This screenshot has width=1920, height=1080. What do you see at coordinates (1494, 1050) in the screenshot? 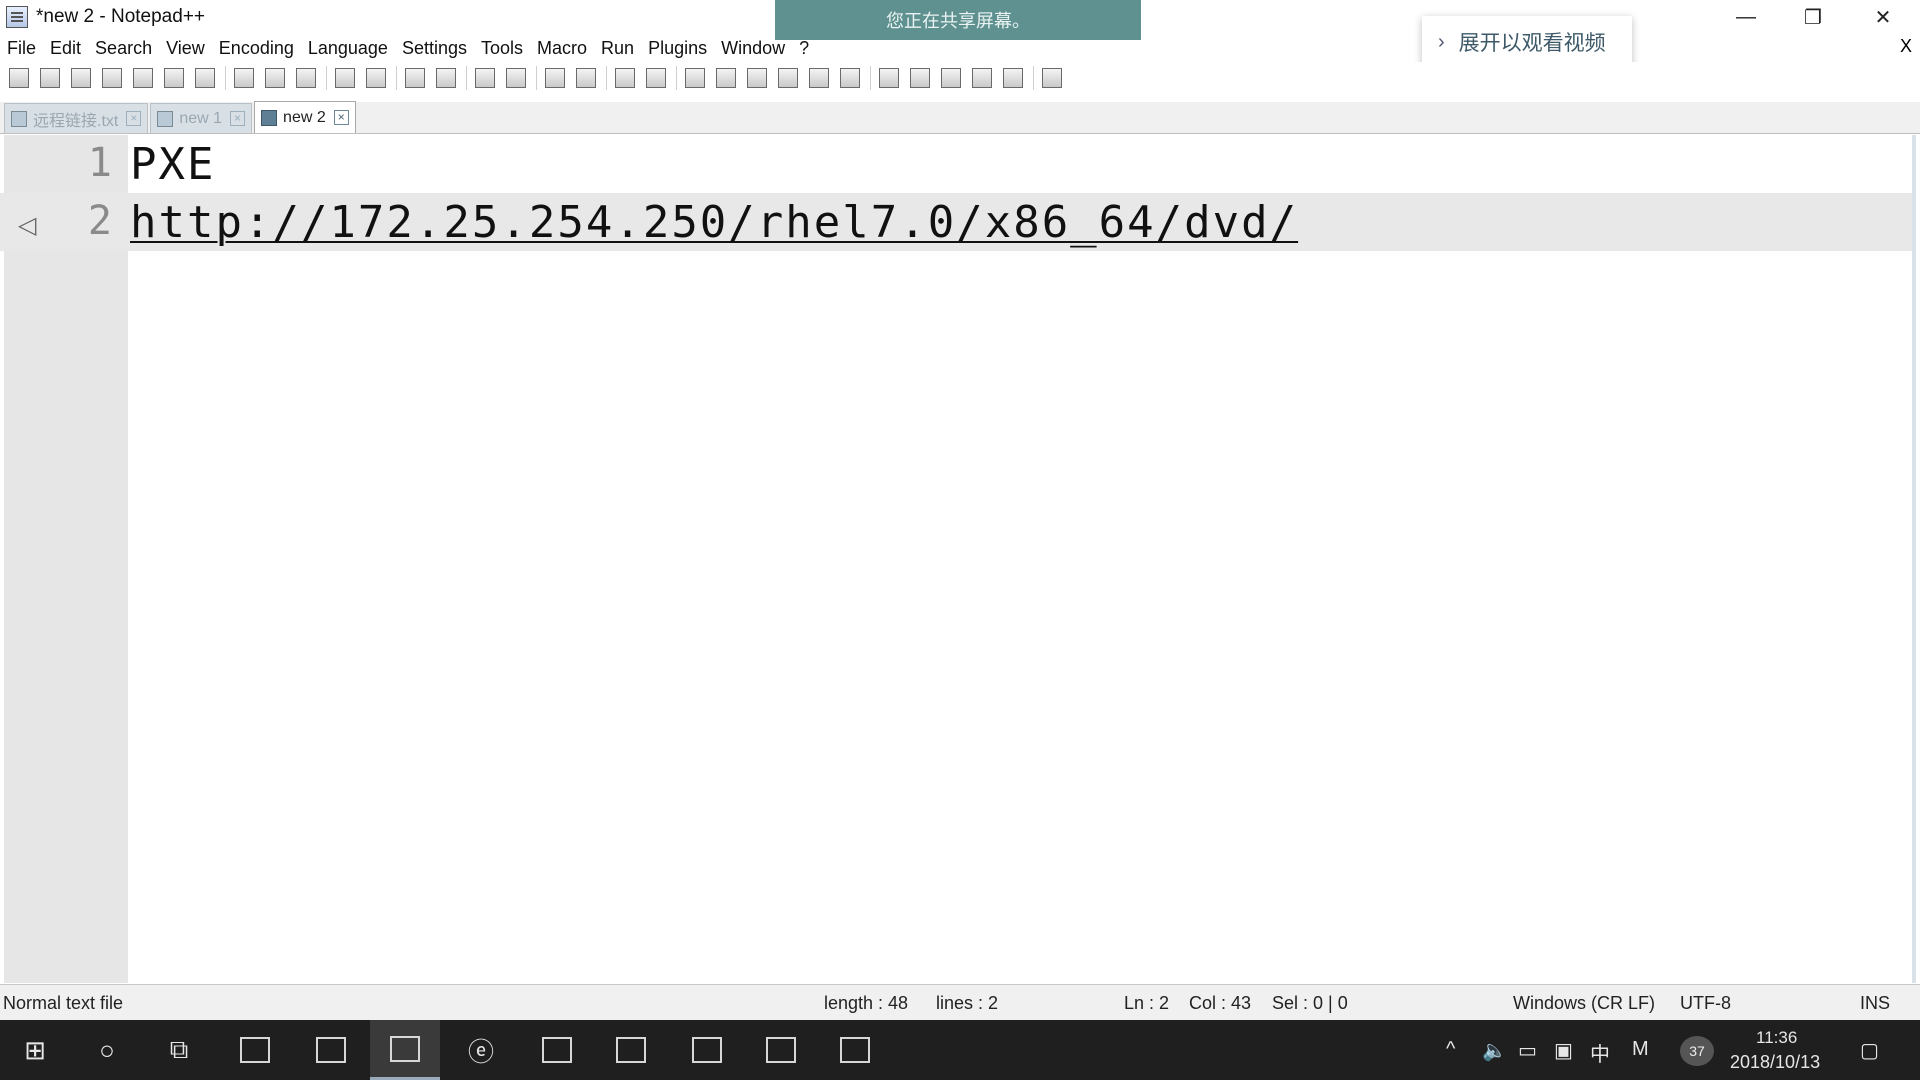
I see `volume-icon: 🔈` at bounding box center [1494, 1050].